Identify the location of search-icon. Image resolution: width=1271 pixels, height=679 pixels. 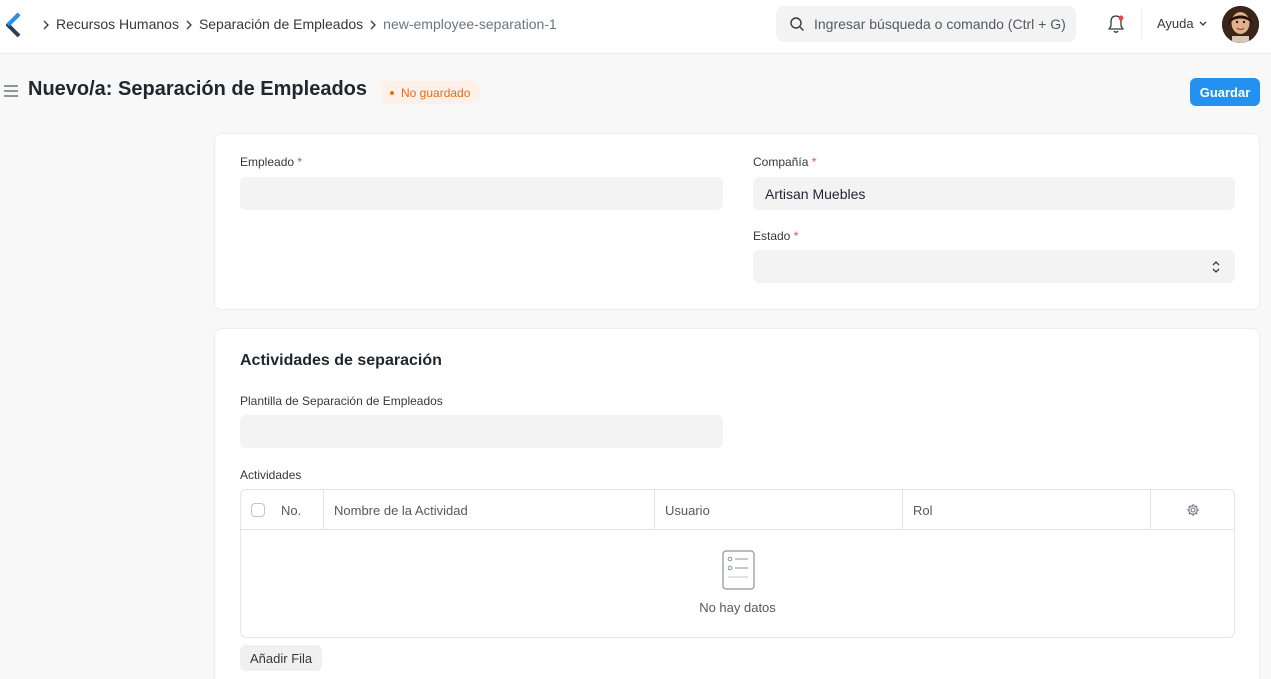
(797, 24).